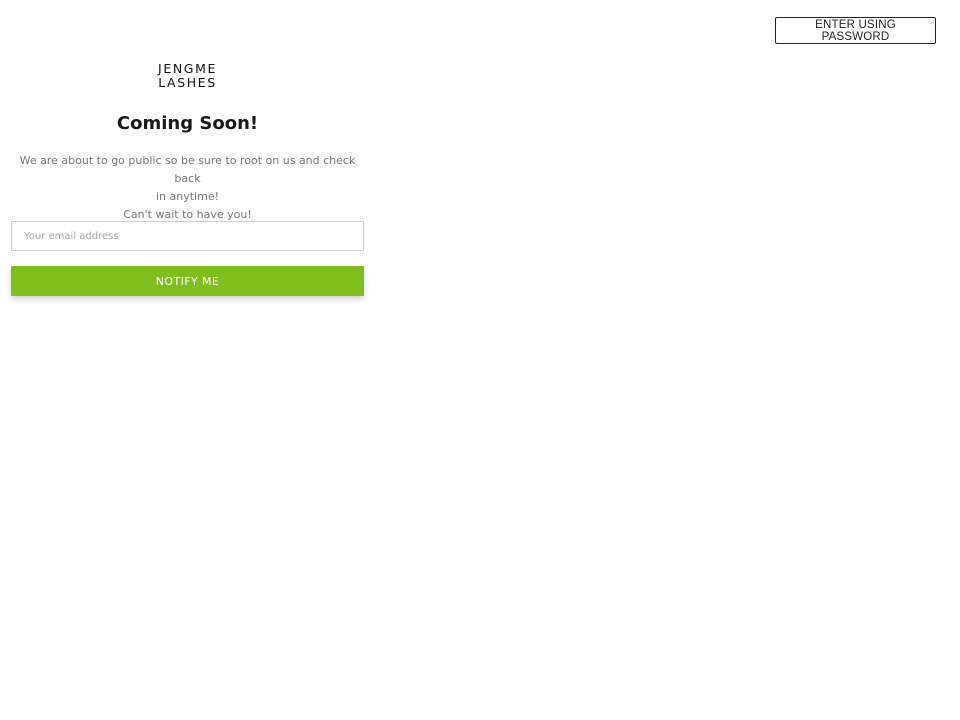  I want to click on brand-logo: JENGME LASHES, so click(187, 76).